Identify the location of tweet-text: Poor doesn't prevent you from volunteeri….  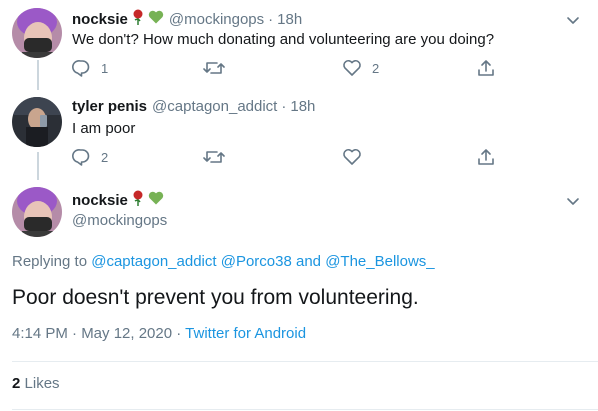
(215, 297).